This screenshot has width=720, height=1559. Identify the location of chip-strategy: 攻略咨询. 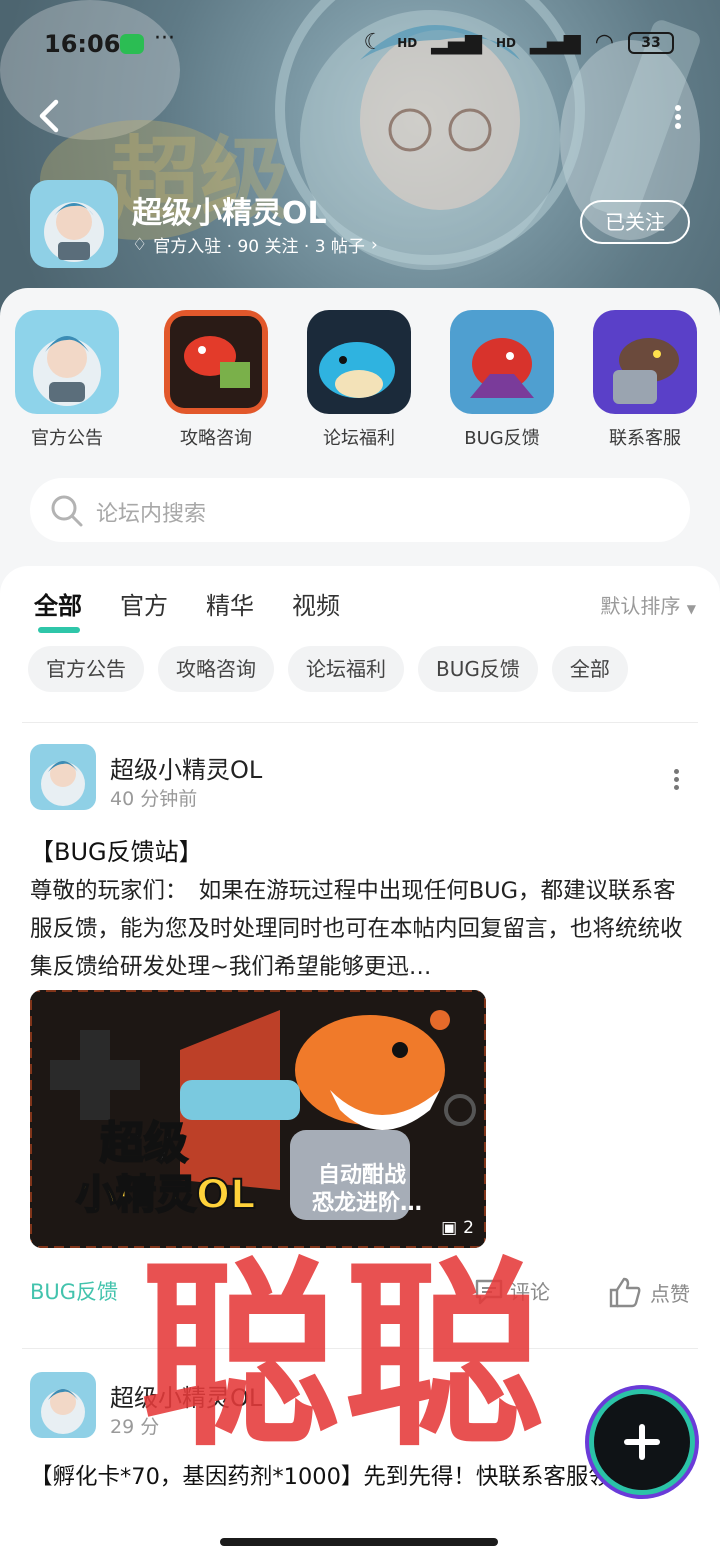
(216, 669).